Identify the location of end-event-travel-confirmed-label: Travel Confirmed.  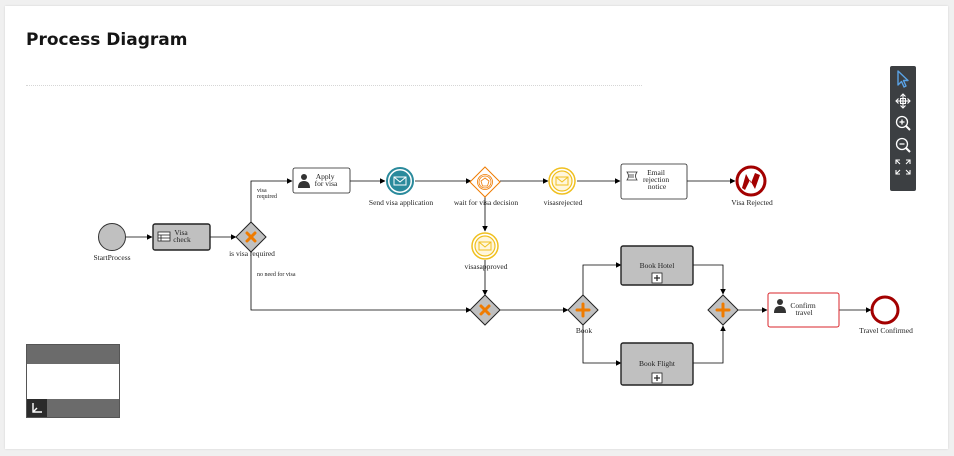
(886, 330).